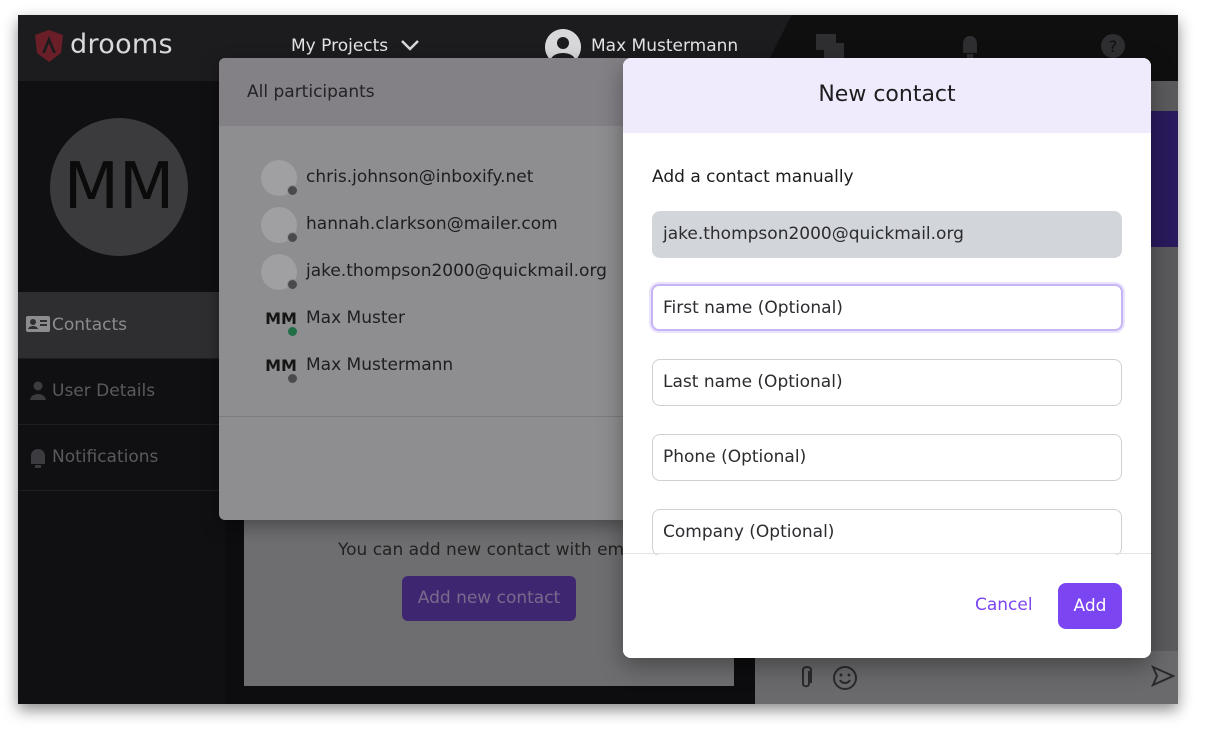  Describe the element at coordinates (845, 678) in the screenshot. I see `emoji-icon` at that location.